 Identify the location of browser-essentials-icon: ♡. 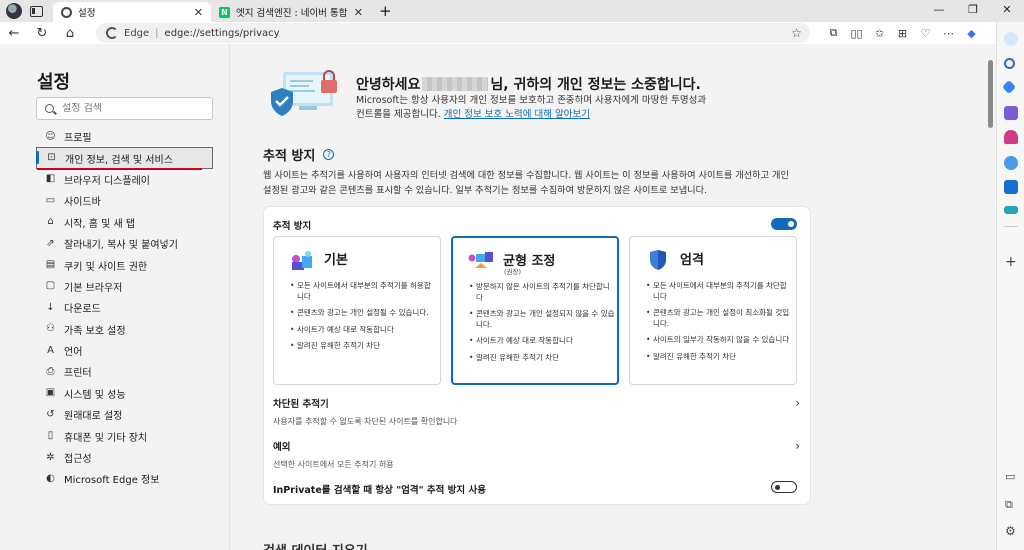
(925, 33).